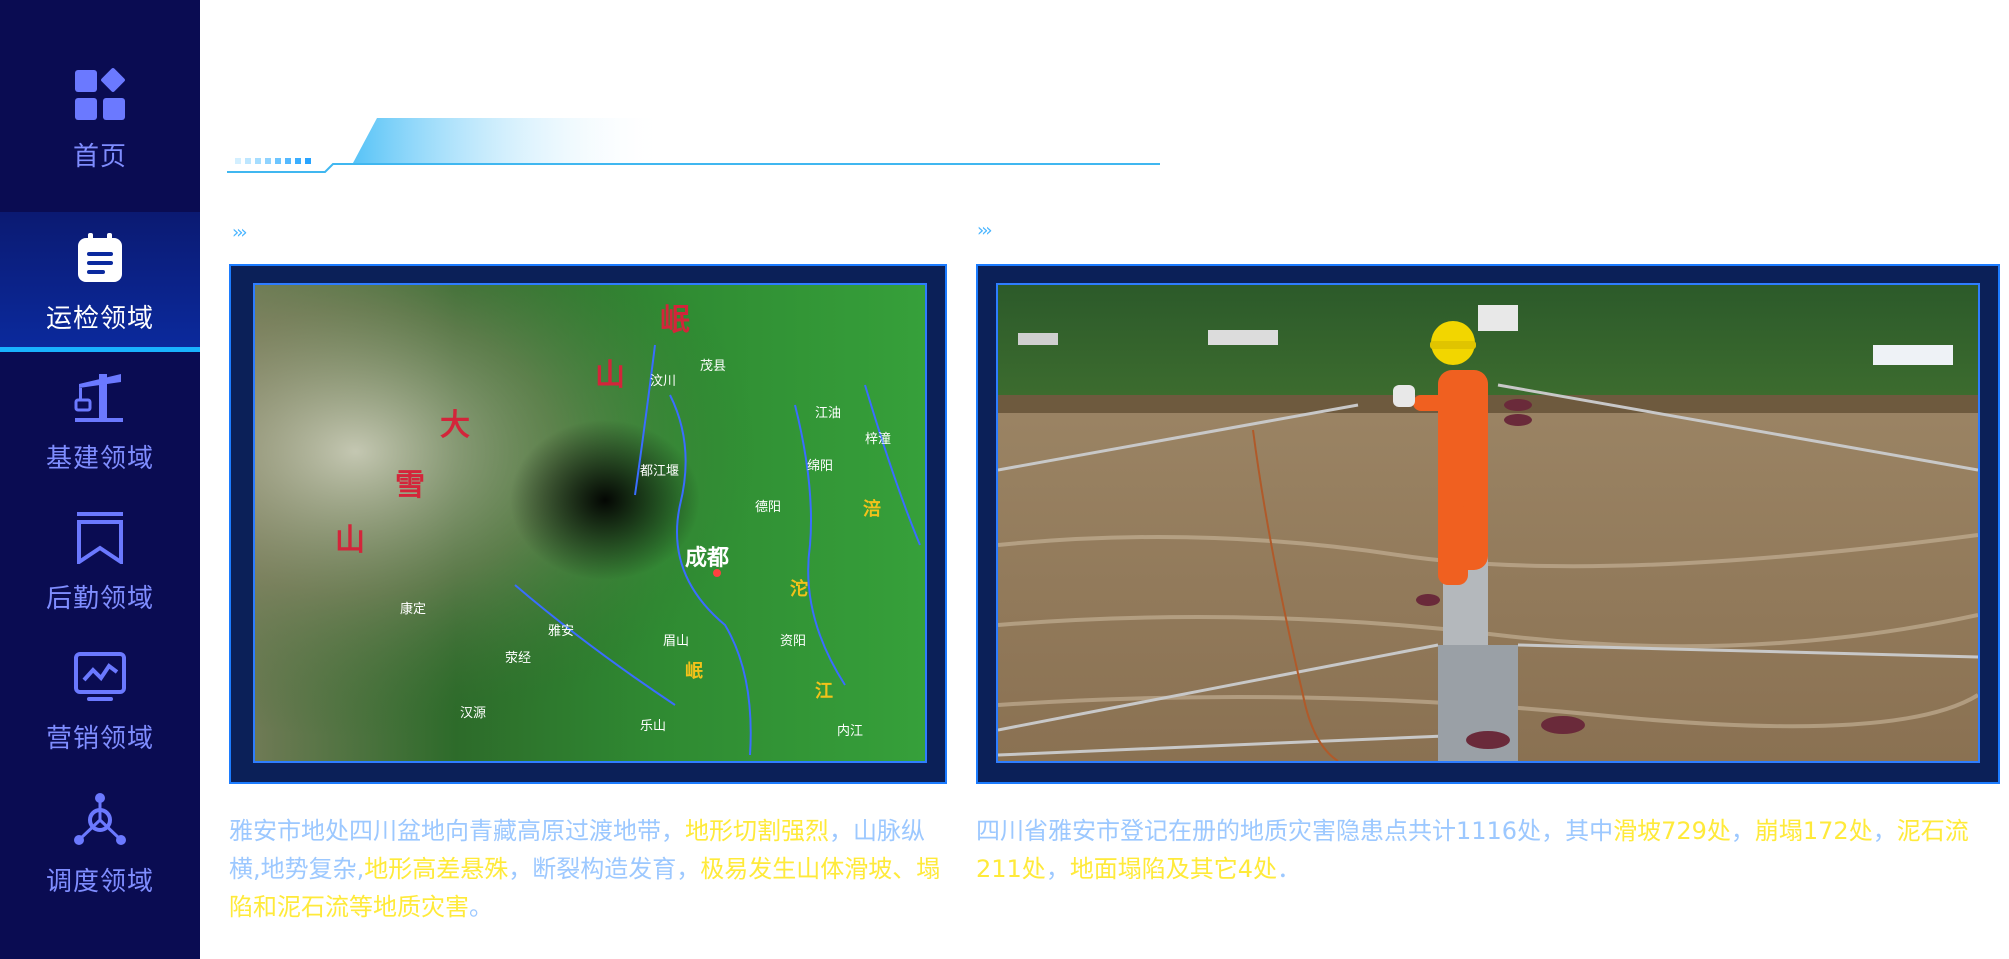 The image size is (2009, 959). Describe the element at coordinates (793, 641) in the screenshot. I see `map-label: 资阳` at that location.